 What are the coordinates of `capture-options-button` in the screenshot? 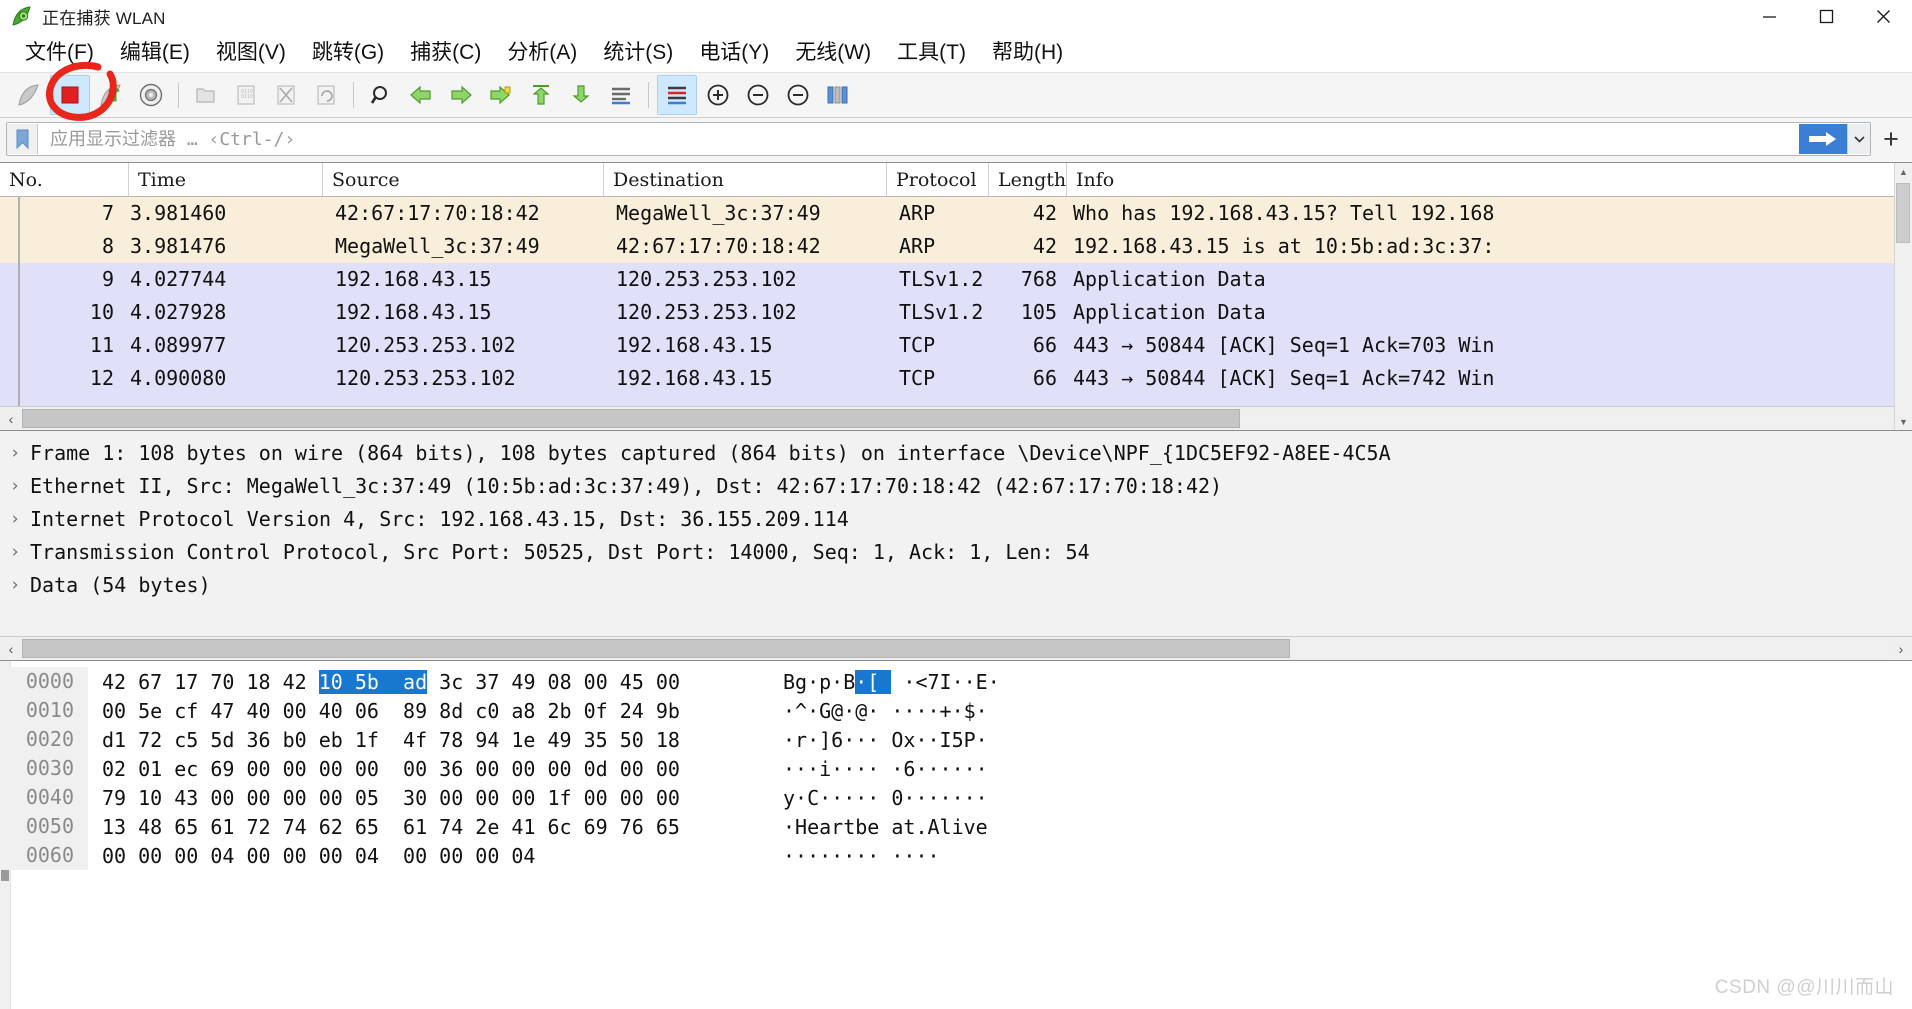 It's located at (151, 95).